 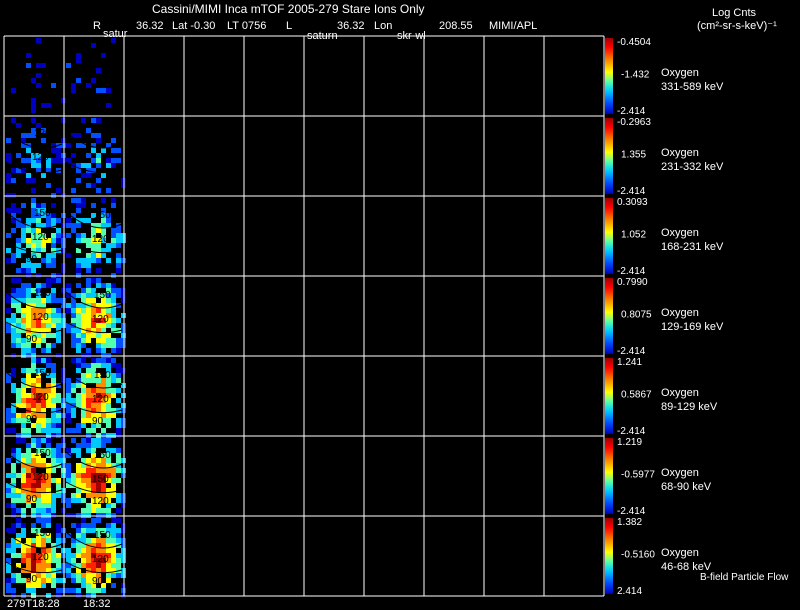 What do you see at coordinates (680, 393) in the screenshot?
I see `species-label: Oxygen` at bounding box center [680, 393].